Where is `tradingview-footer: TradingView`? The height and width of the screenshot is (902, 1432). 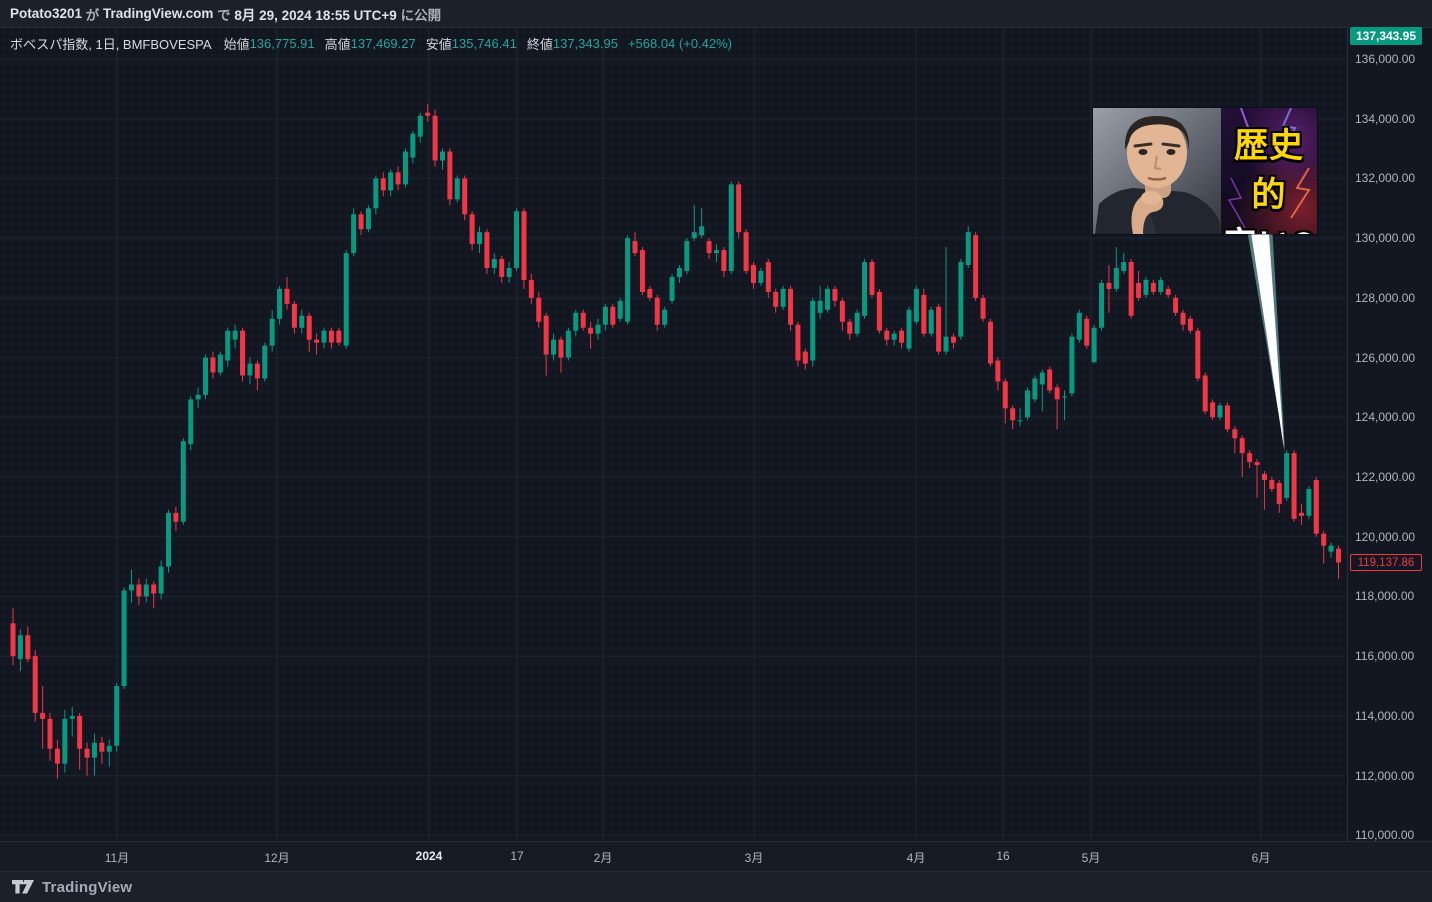 tradingview-footer: TradingView is located at coordinates (716, 886).